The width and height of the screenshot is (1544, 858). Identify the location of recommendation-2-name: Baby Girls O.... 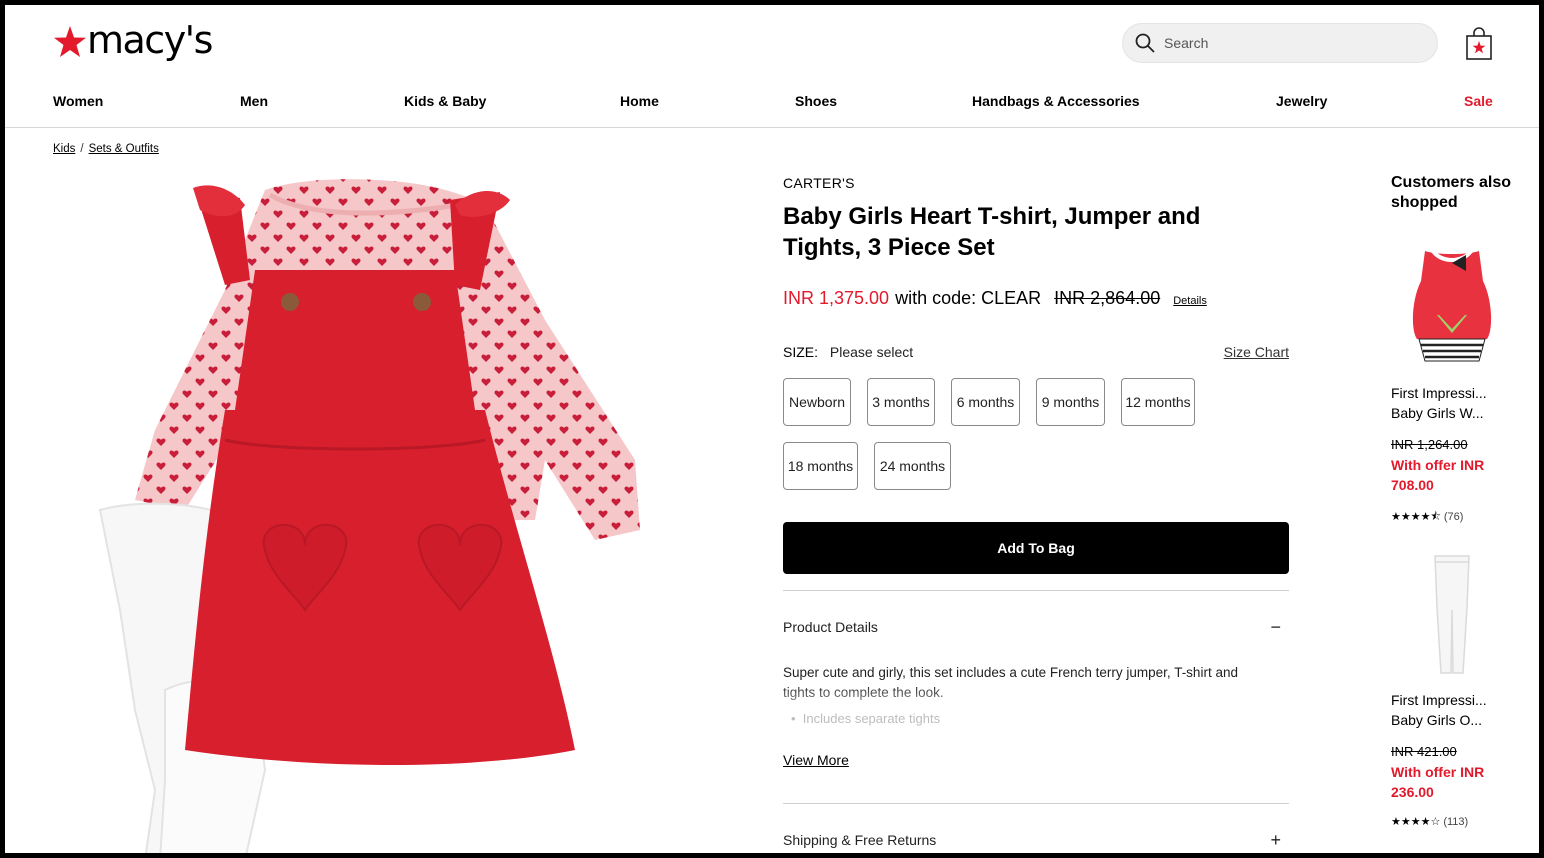
(1436, 720).